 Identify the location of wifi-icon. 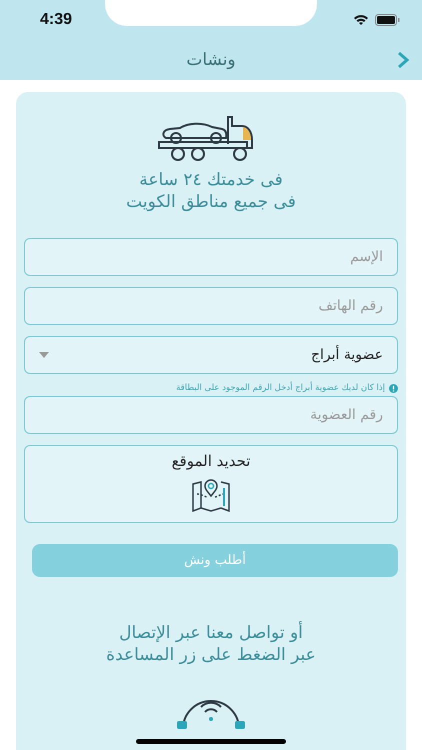
(361, 20).